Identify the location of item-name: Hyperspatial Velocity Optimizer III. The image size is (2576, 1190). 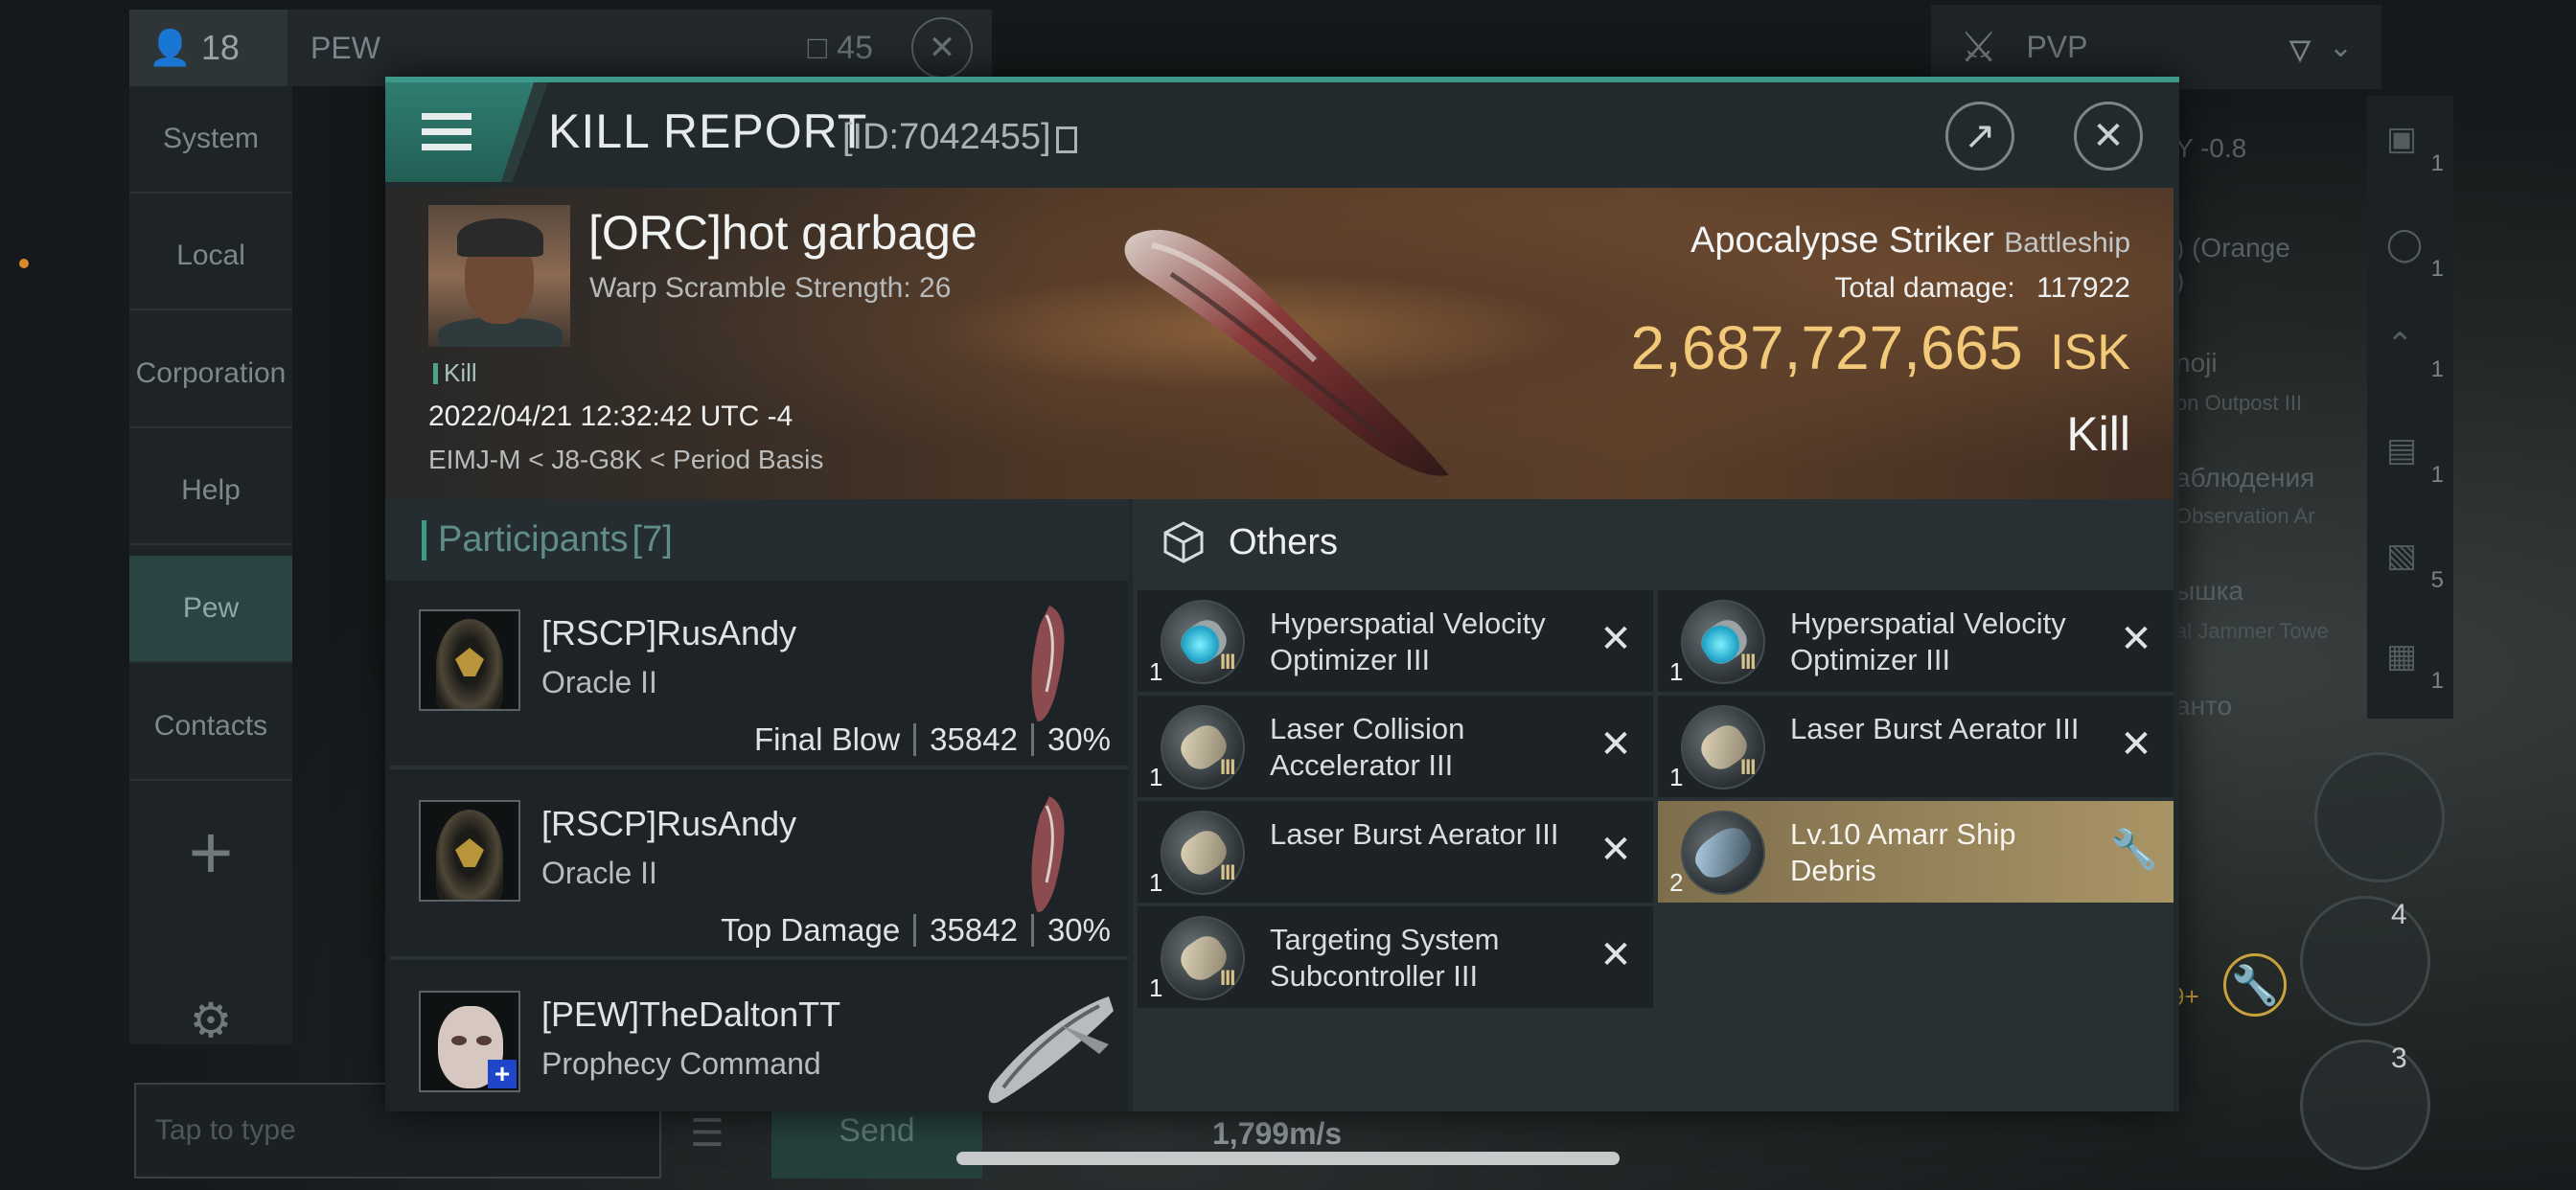
(1408, 641).